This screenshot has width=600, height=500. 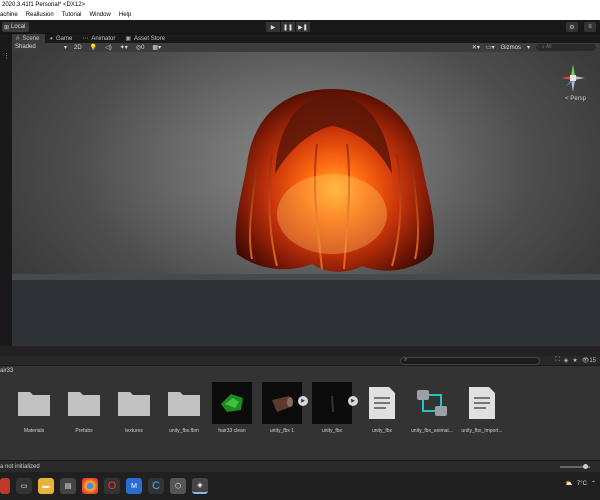 What do you see at coordinates (93, 47) in the screenshot?
I see `lighting-toggle-icon: 💡` at bounding box center [93, 47].